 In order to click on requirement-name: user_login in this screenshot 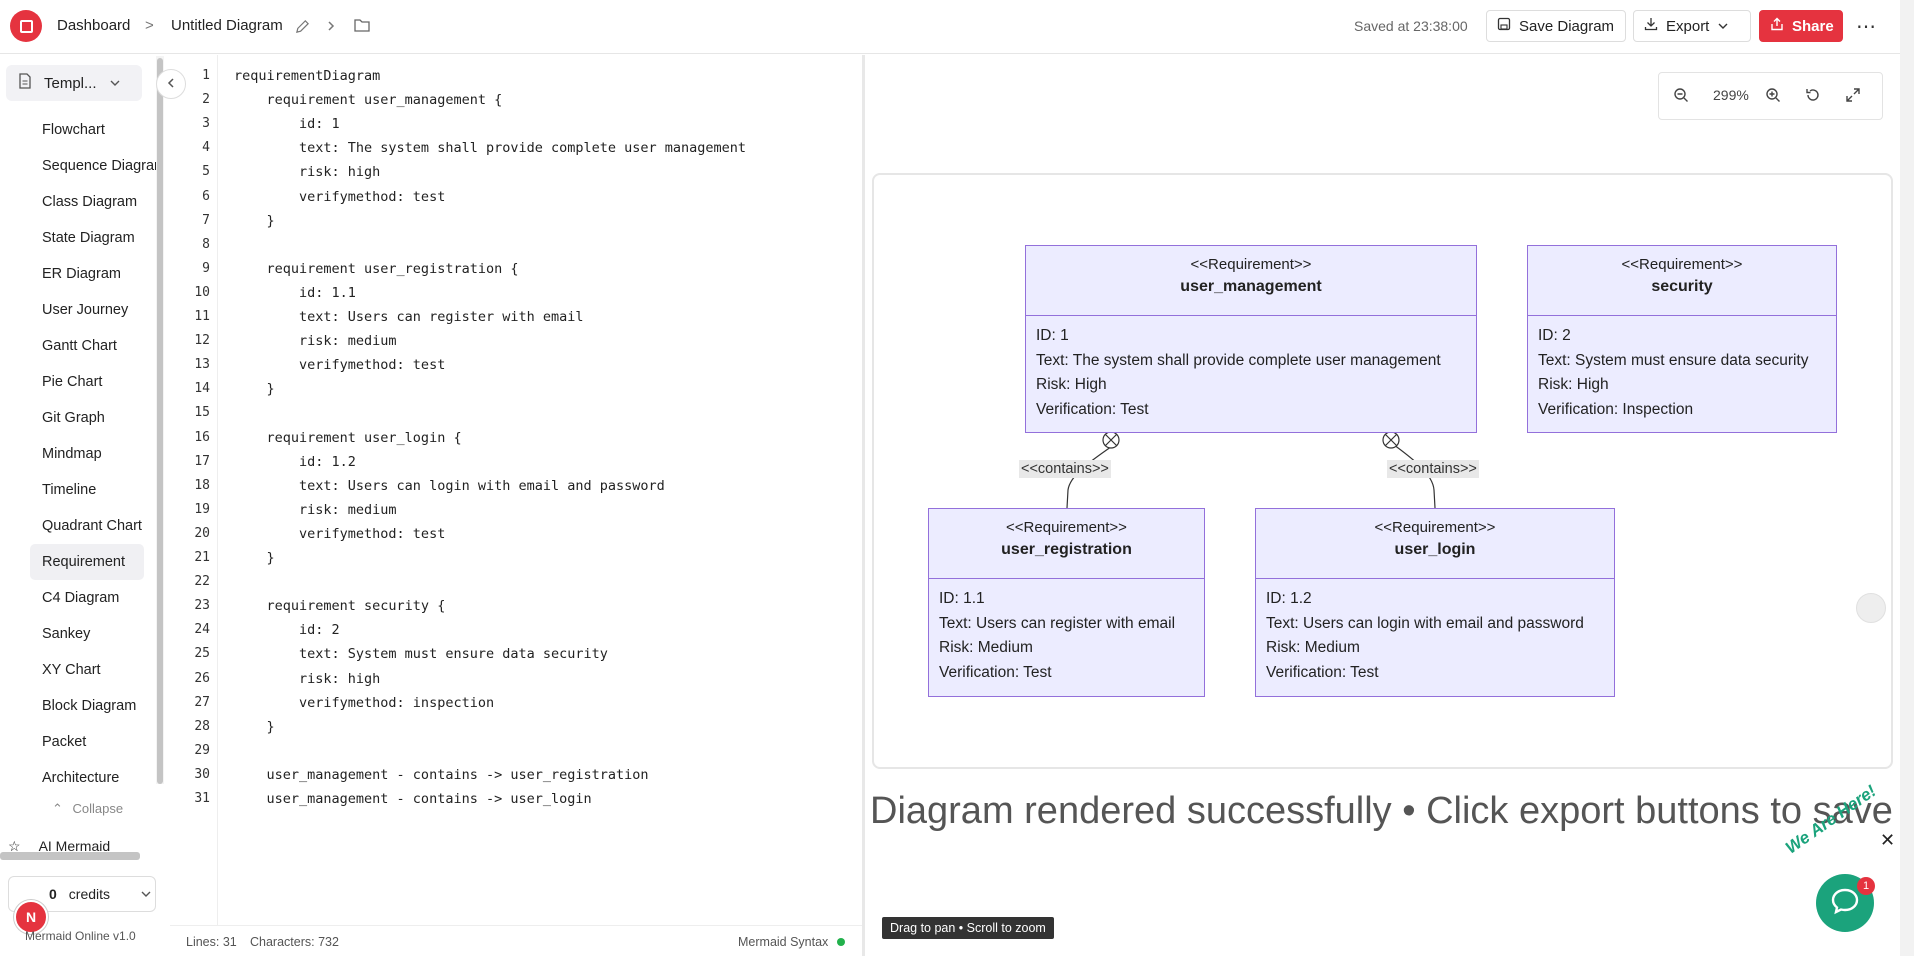, I will do `click(1435, 549)`.